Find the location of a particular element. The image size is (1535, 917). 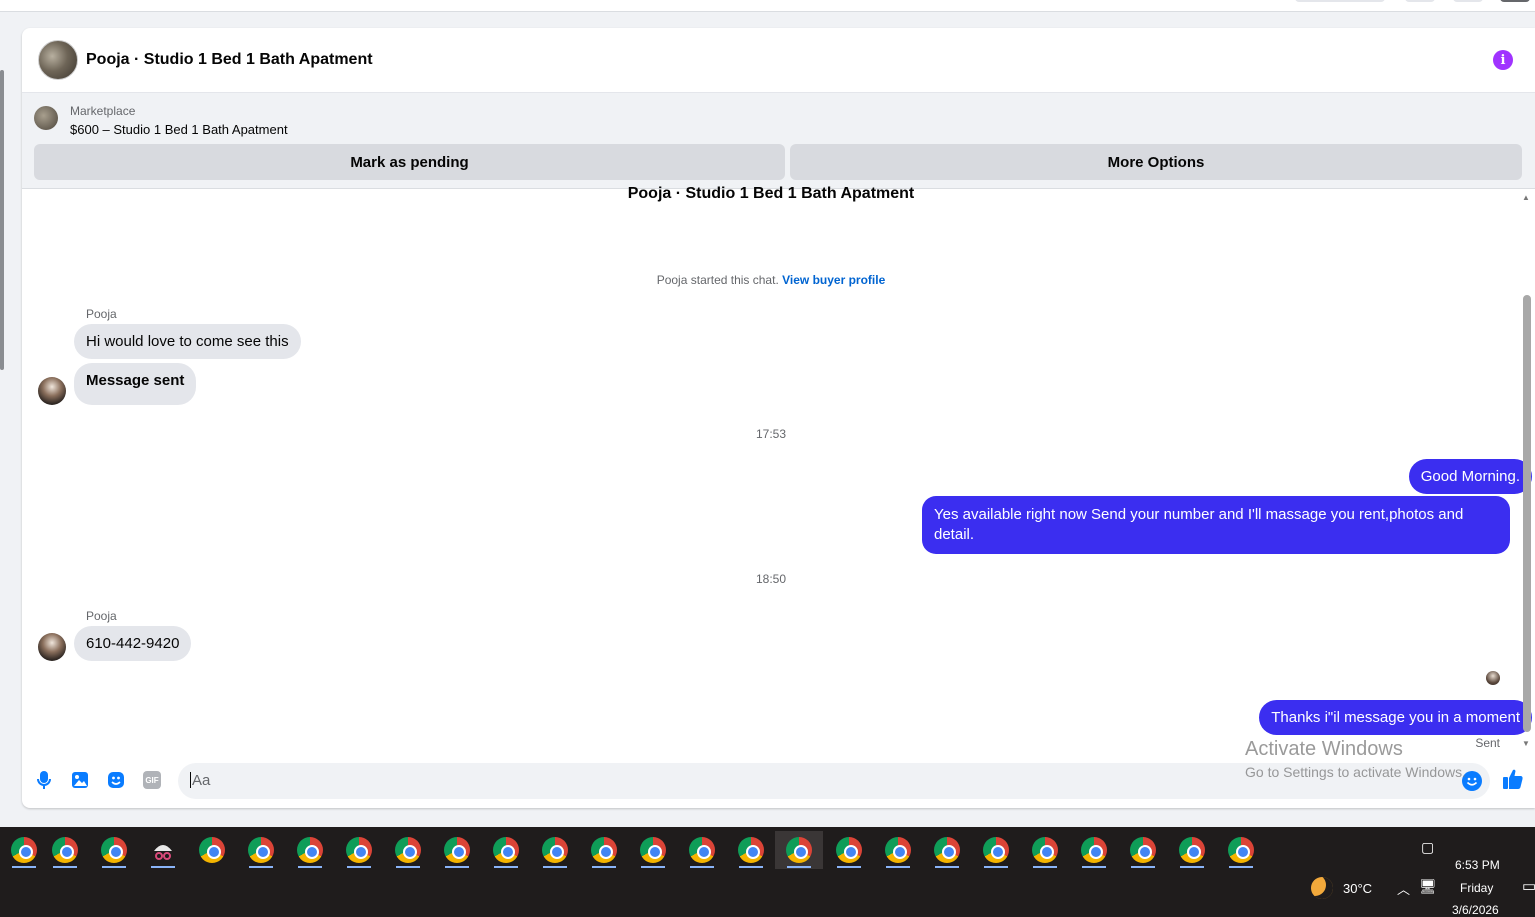

message-scrollbar: ▲ ▼ is located at coordinates (1526, 473).